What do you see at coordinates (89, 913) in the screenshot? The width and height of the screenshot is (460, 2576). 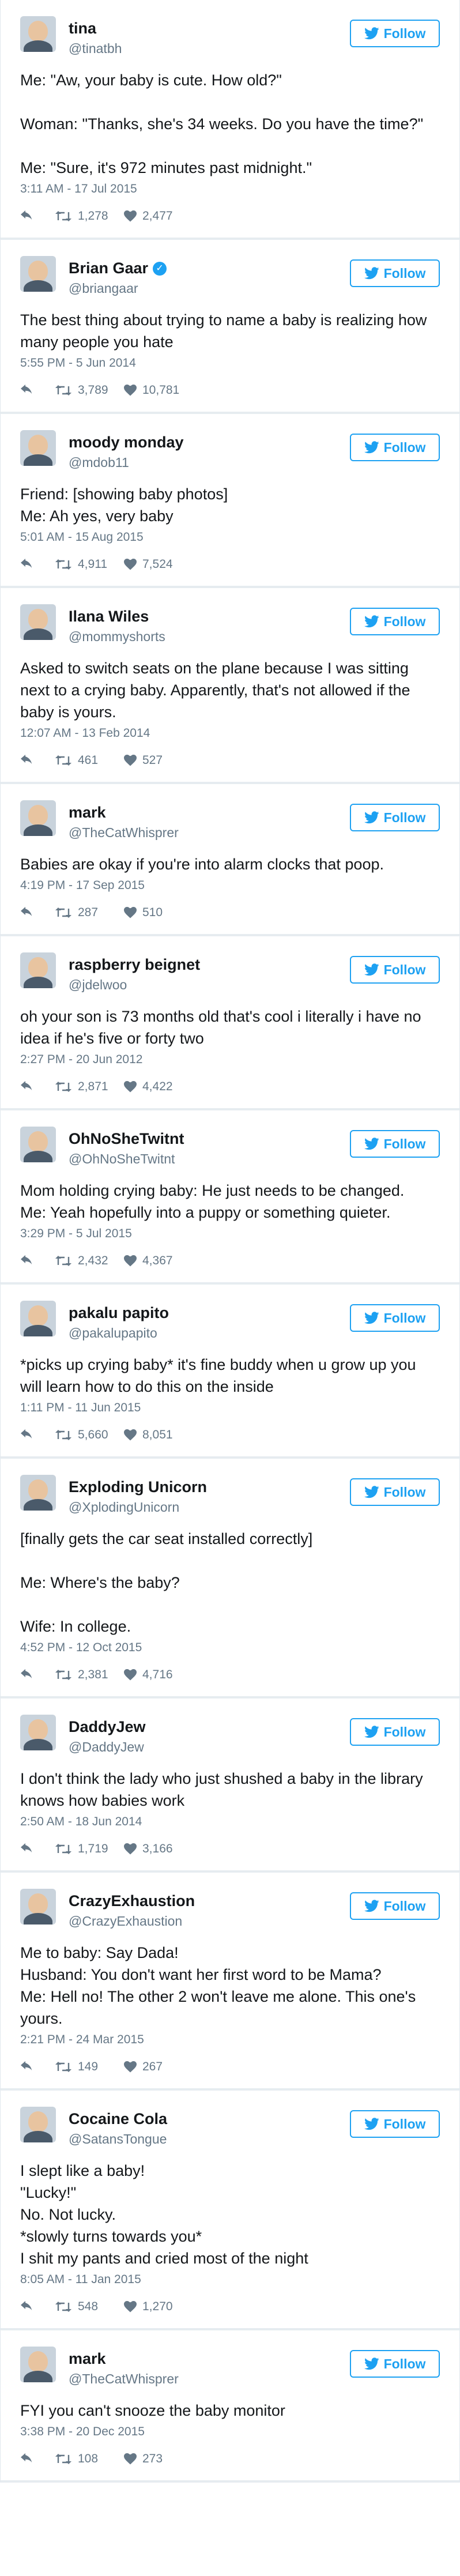 I see `retweet-button: 287` at bounding box center [89, 913].